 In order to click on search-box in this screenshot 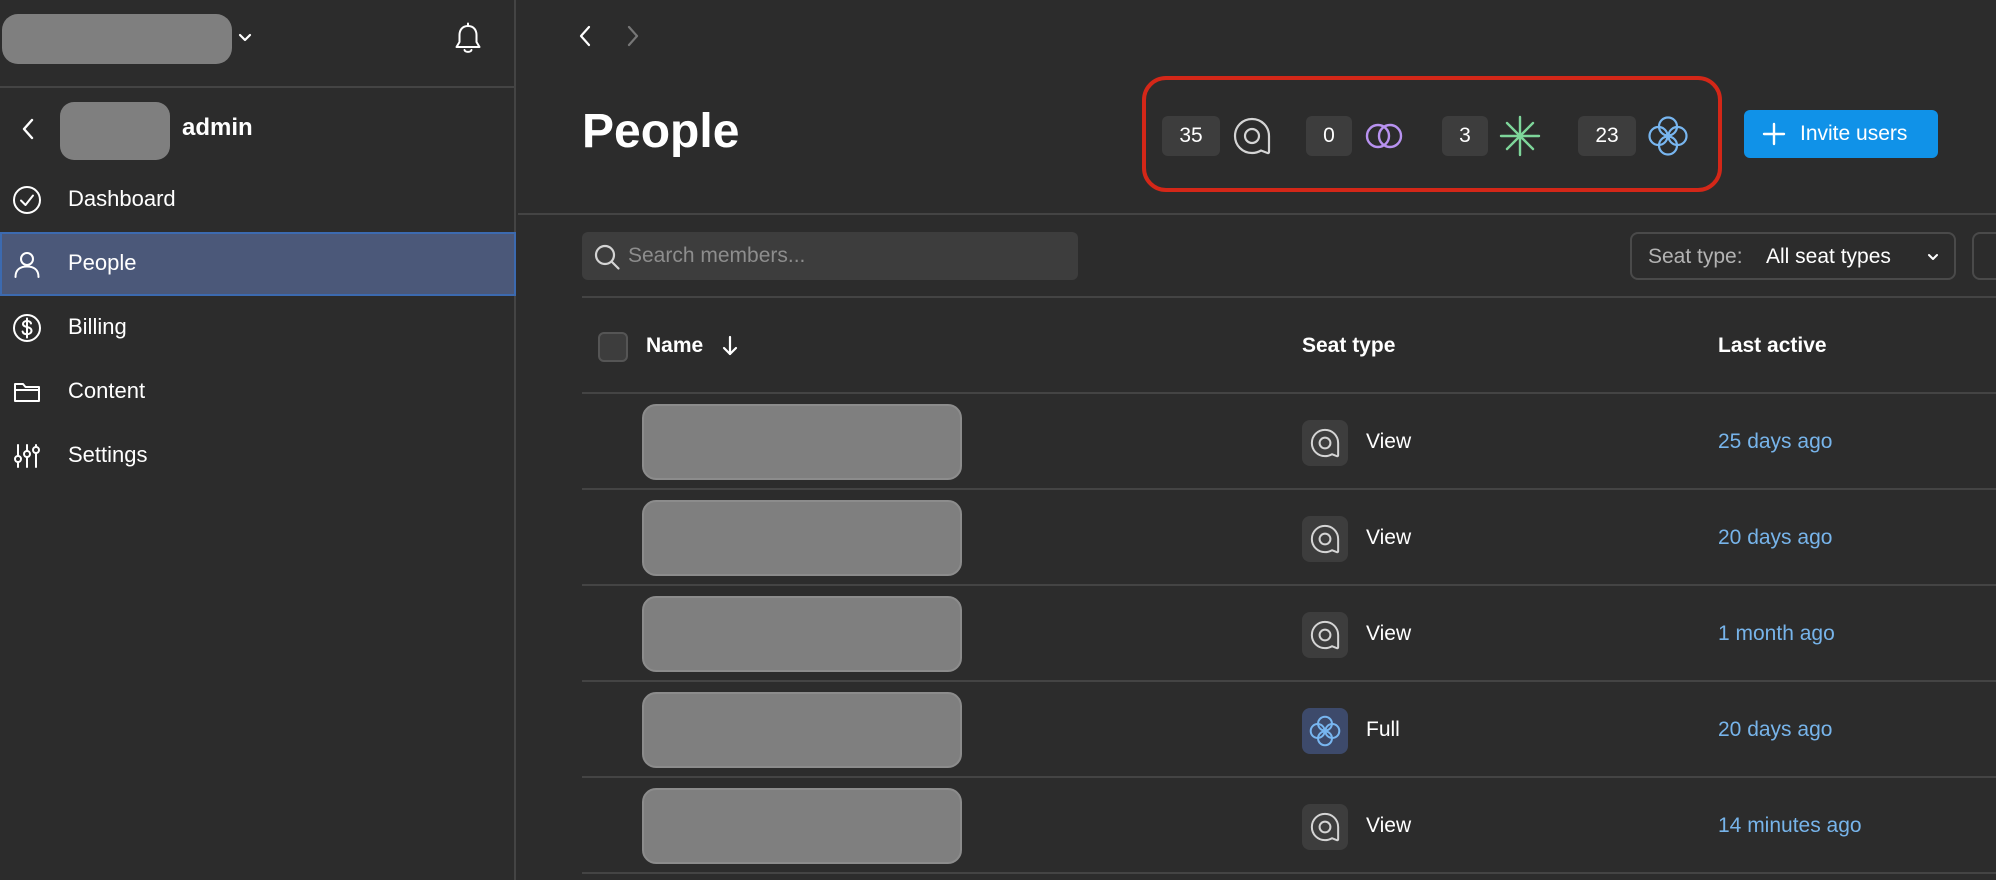, I will do `click(830, 256)`.